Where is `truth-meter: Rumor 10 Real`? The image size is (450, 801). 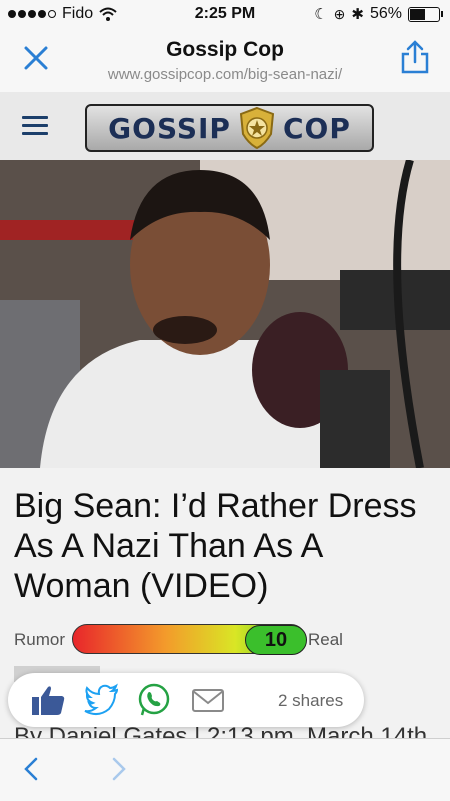 truth-meter: Rumor 10 Real is located at coordinates (229, 639).